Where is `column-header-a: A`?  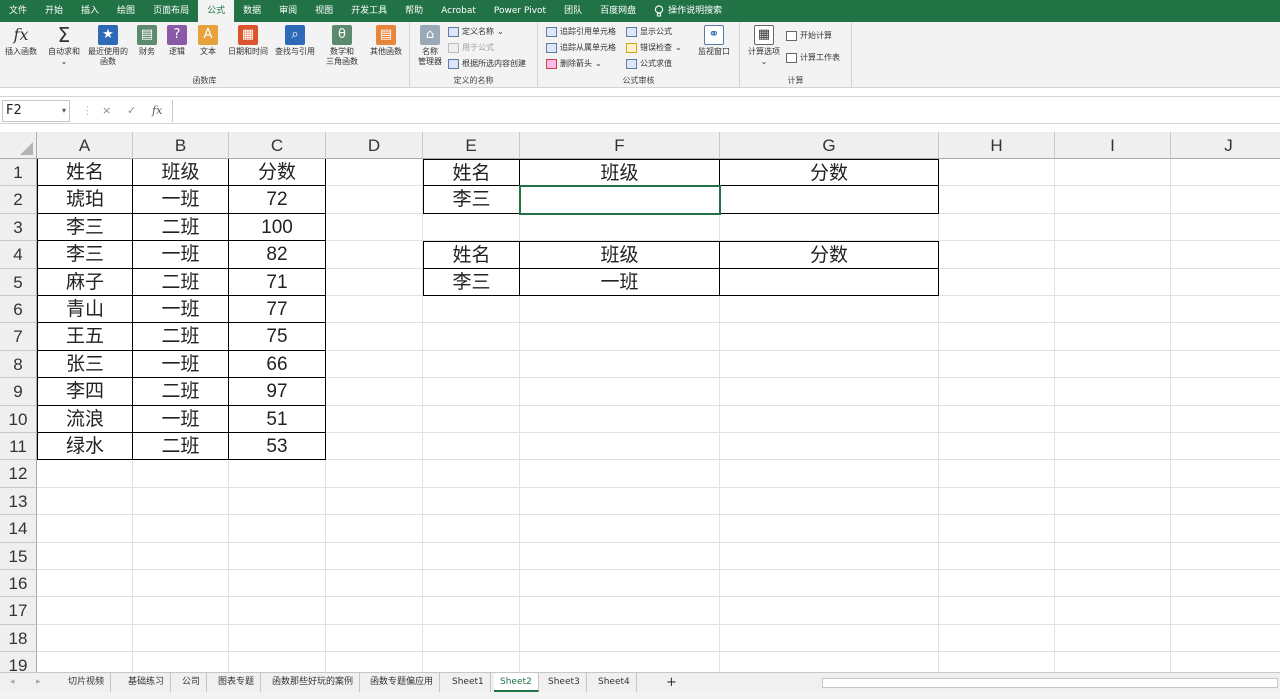 column-header-a: A is located at coordinates (85, 145).